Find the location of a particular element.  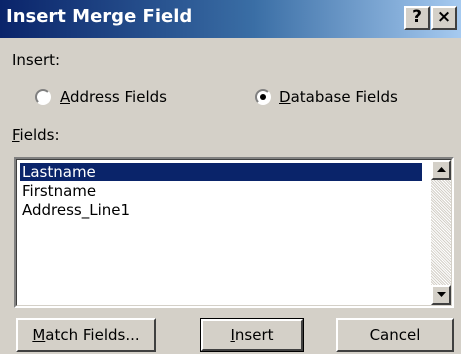

address-fields-label: Address Fields is located at coordinates (113, 97).